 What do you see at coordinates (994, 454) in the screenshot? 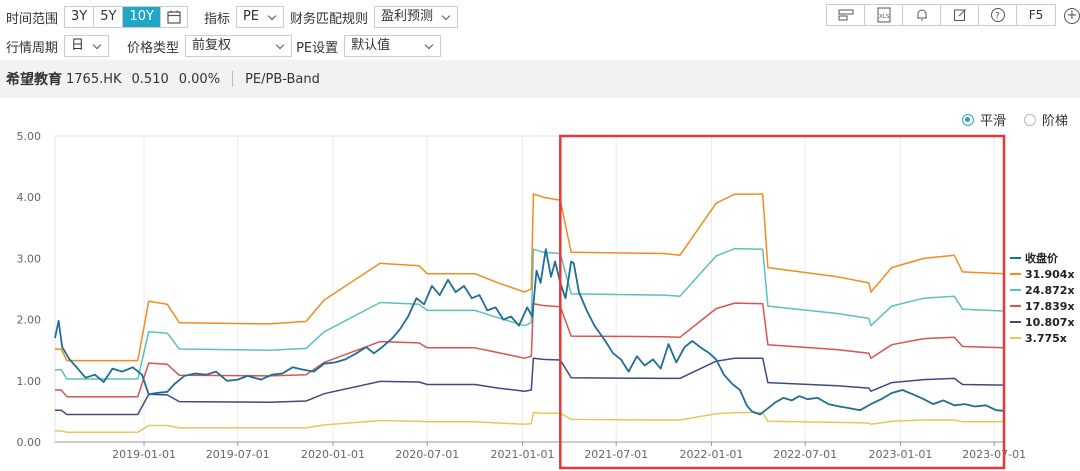
I see `x-tick-label: 2023-07-01` at bounding box center [994, 454].